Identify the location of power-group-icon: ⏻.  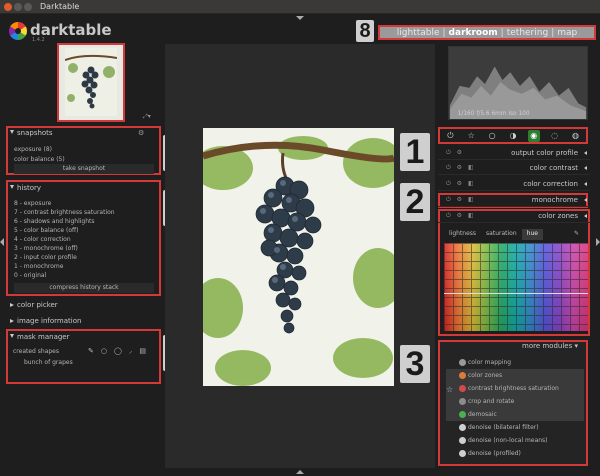
(450, 136).